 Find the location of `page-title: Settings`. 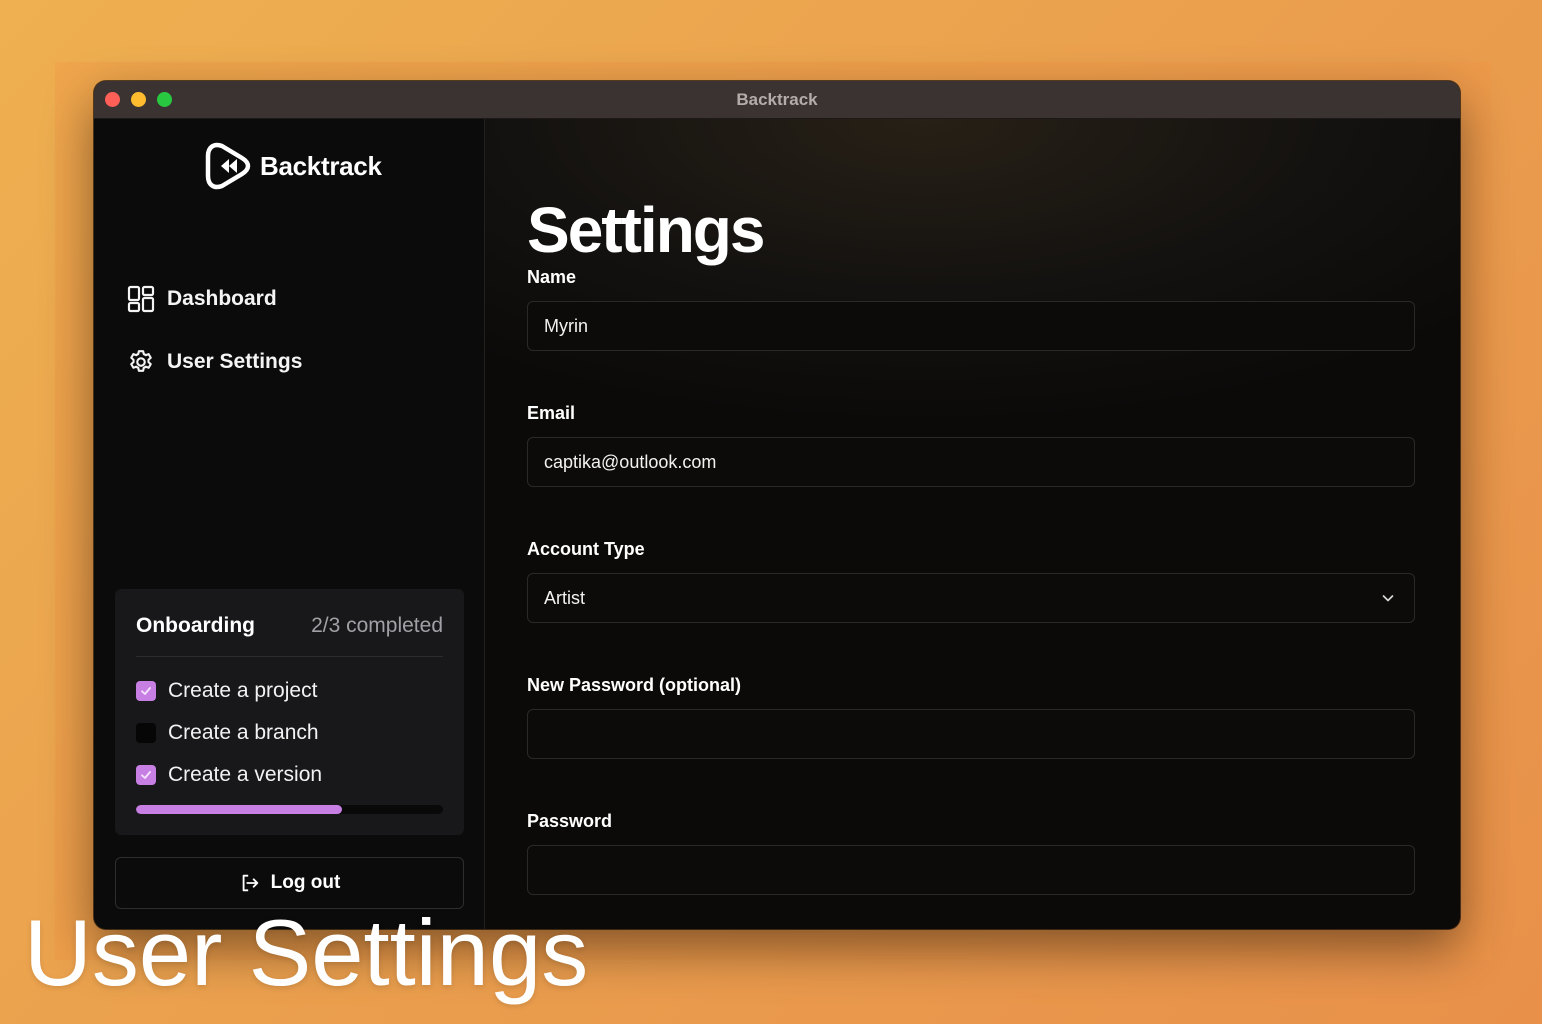

page-title: Settings is located at coordinates (646, 230).